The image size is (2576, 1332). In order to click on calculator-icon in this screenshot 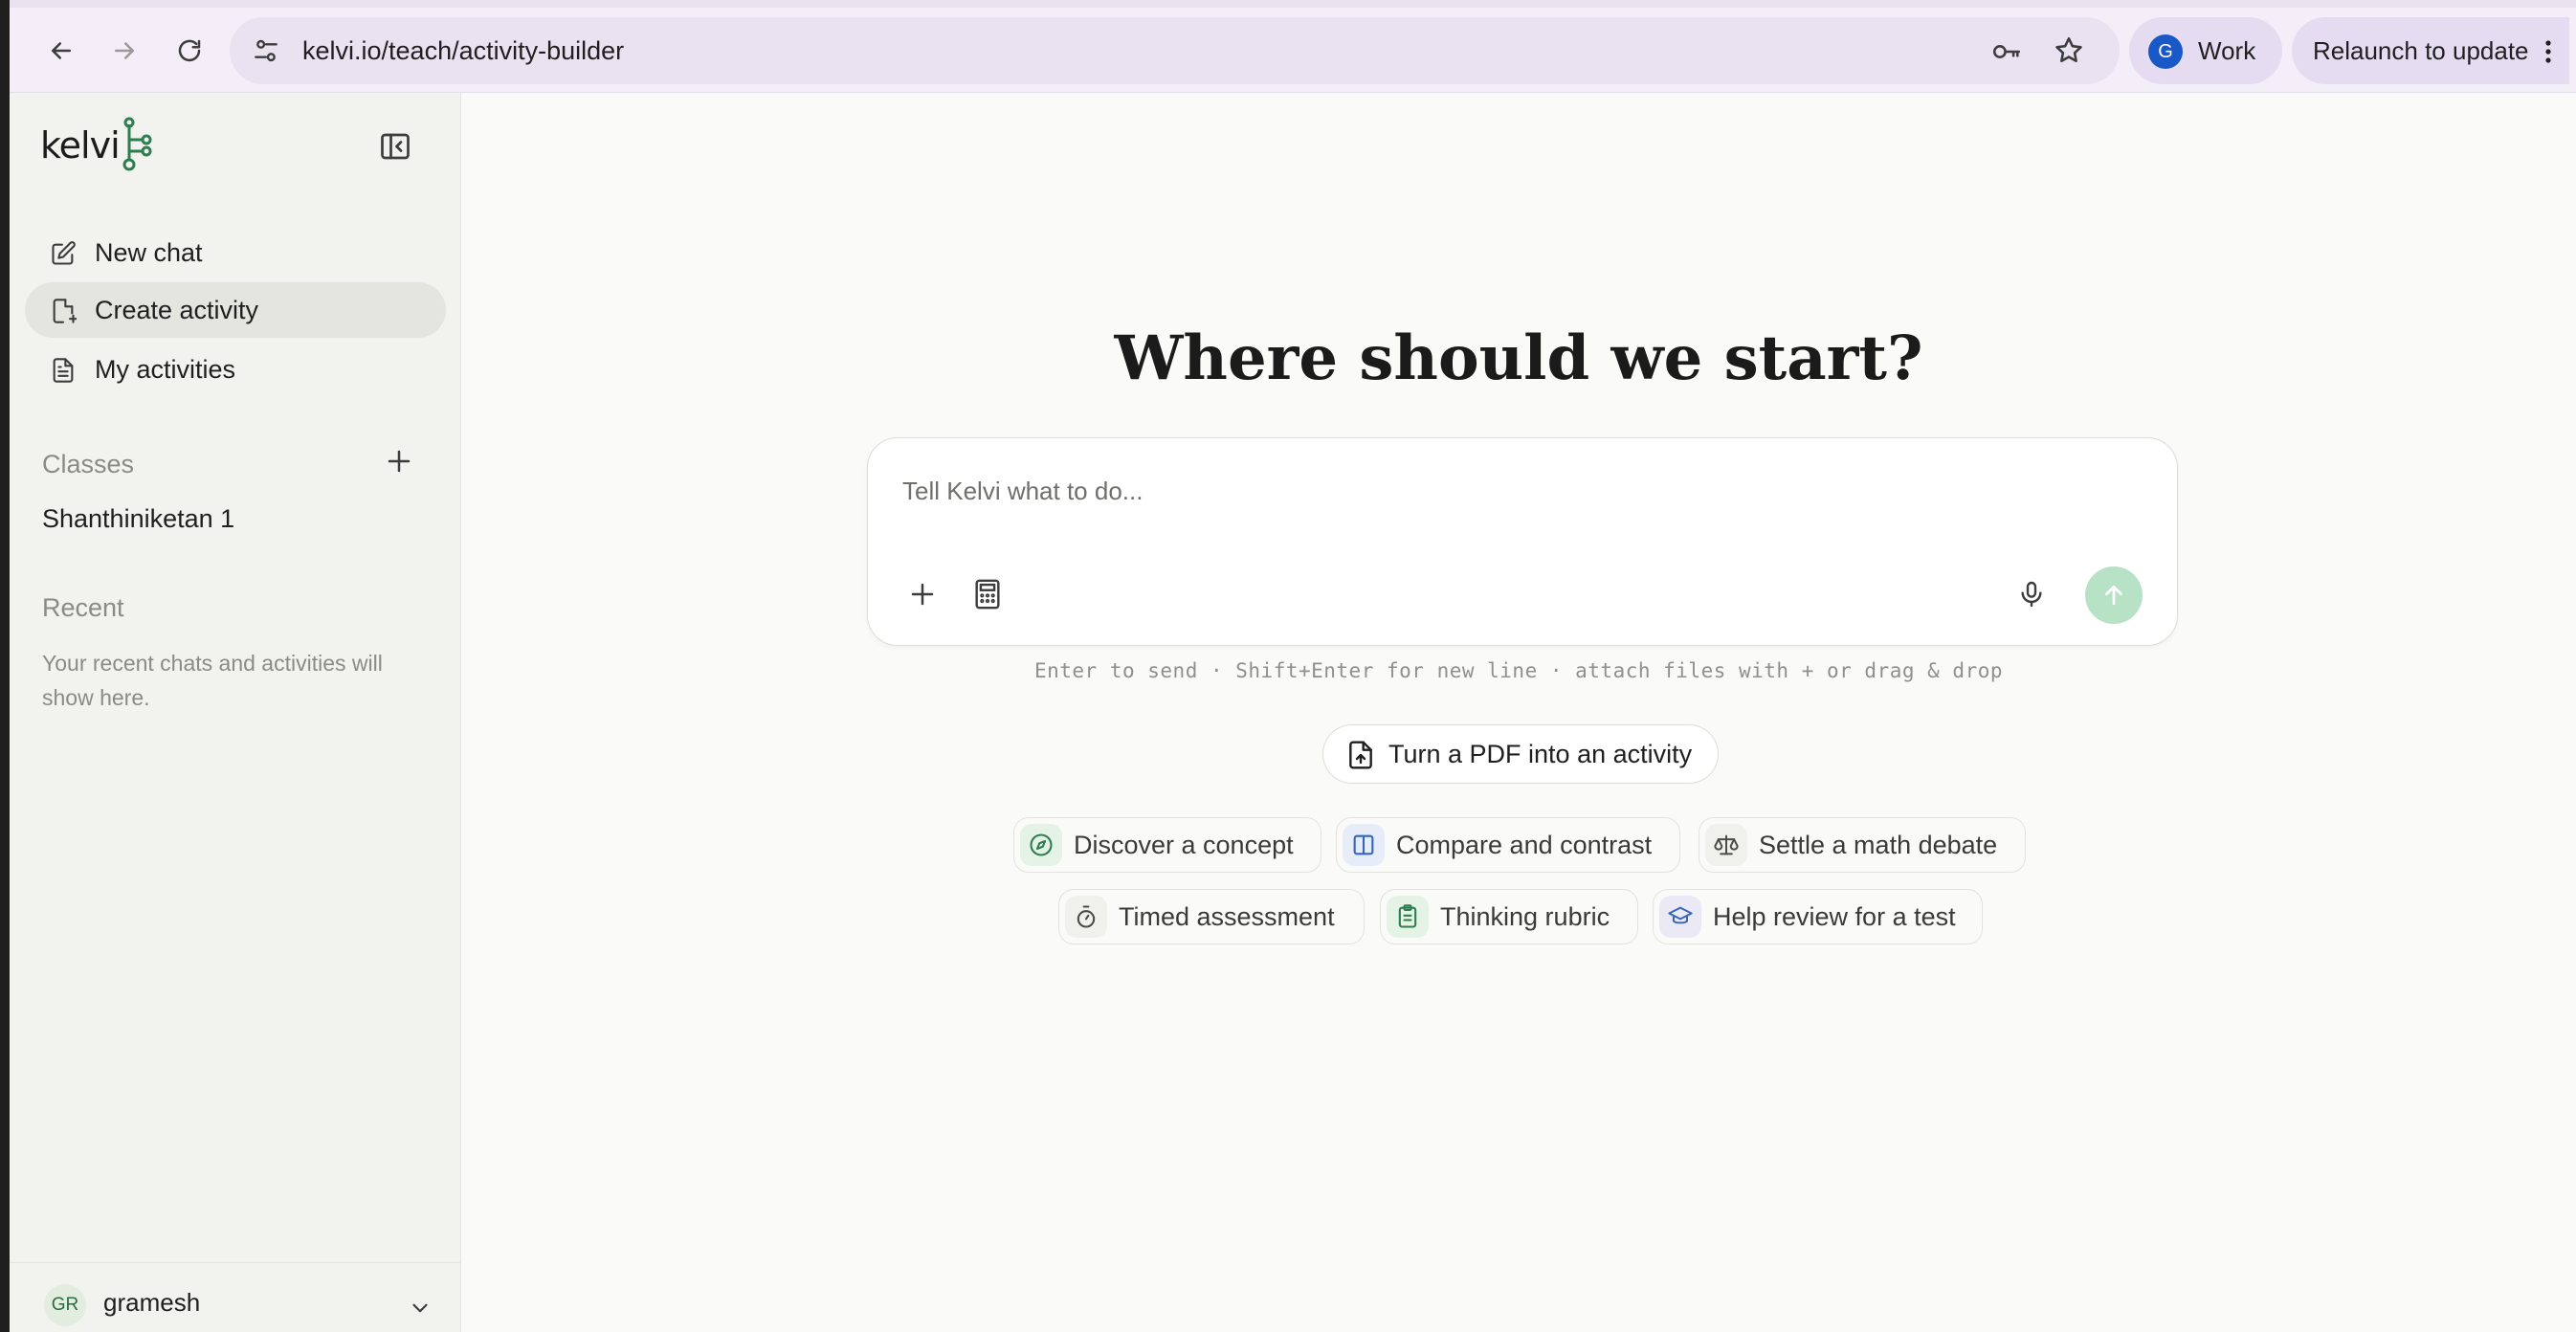, I will do `click(987, 594)`.